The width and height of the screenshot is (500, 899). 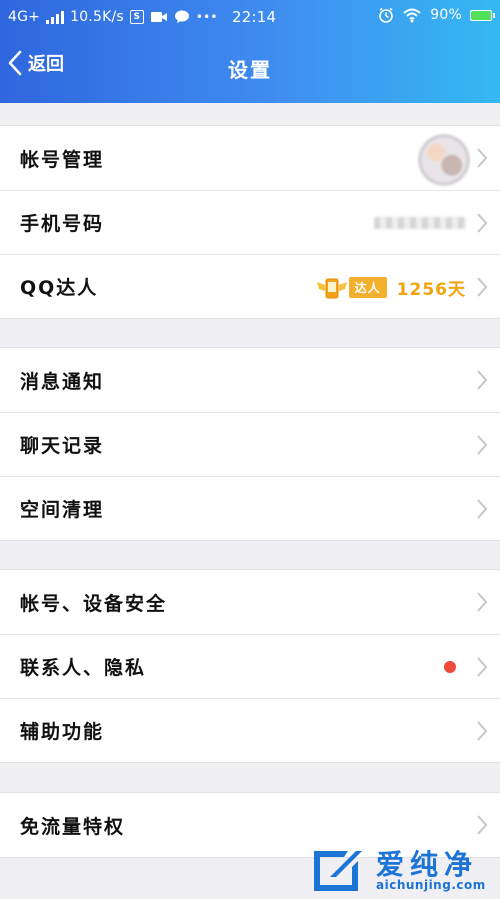 I want to click on signal-icon, so click(x=55, y=17).